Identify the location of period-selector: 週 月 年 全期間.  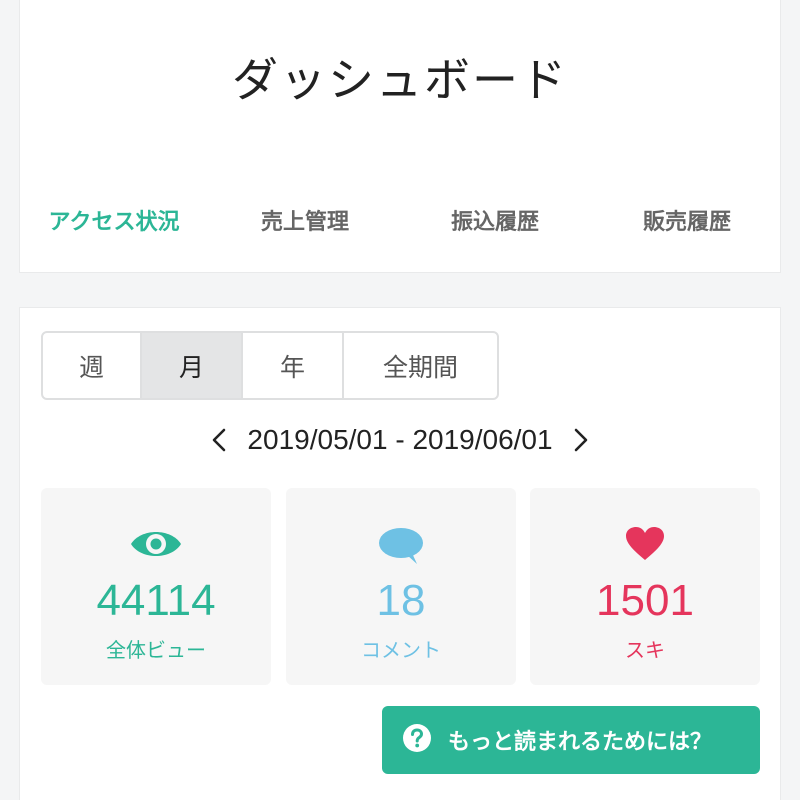
(270, 365).